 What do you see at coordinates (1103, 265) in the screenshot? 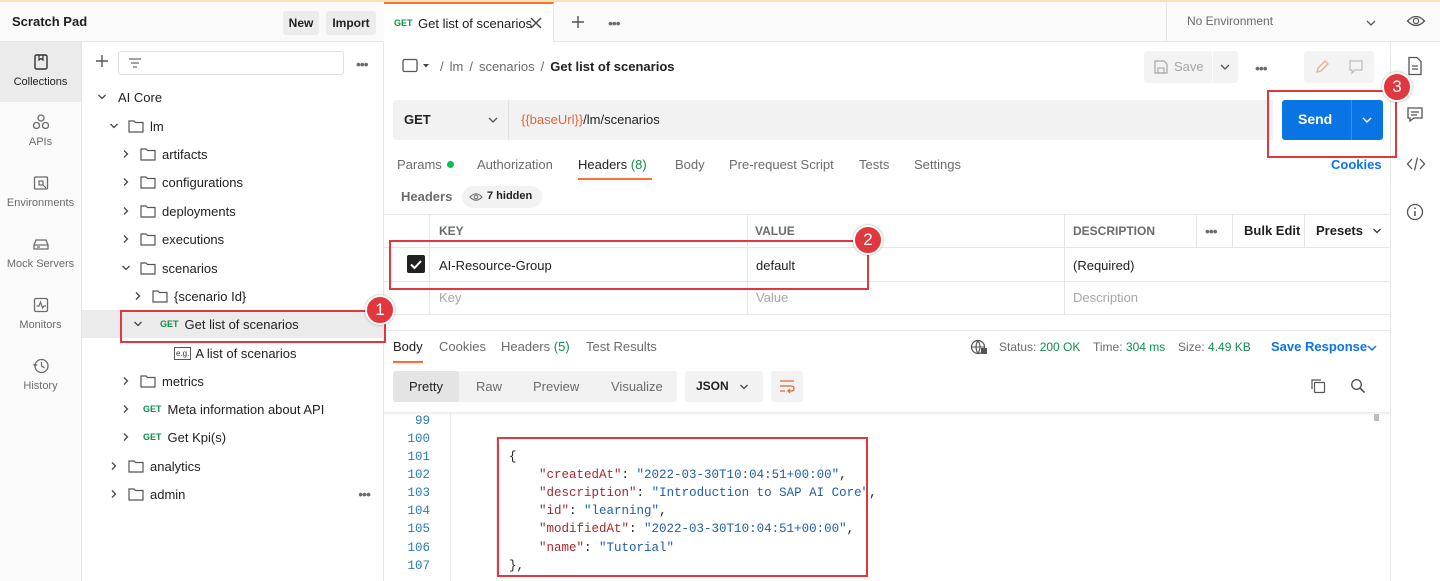
I see `header-description-cell: (Required)` at bounding box center [1103, 265].